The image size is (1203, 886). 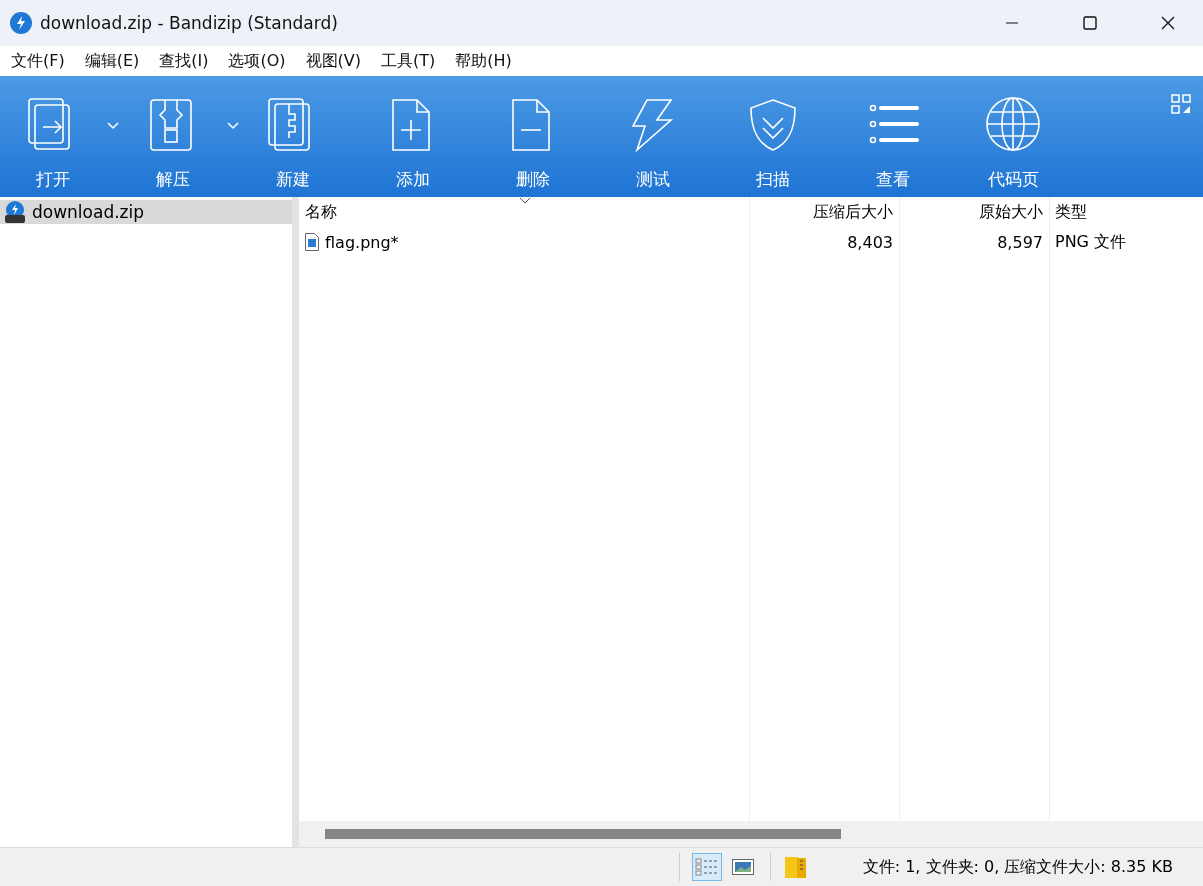 I want to click on menu-item: 帮助(H), so click(x=483, y=61).